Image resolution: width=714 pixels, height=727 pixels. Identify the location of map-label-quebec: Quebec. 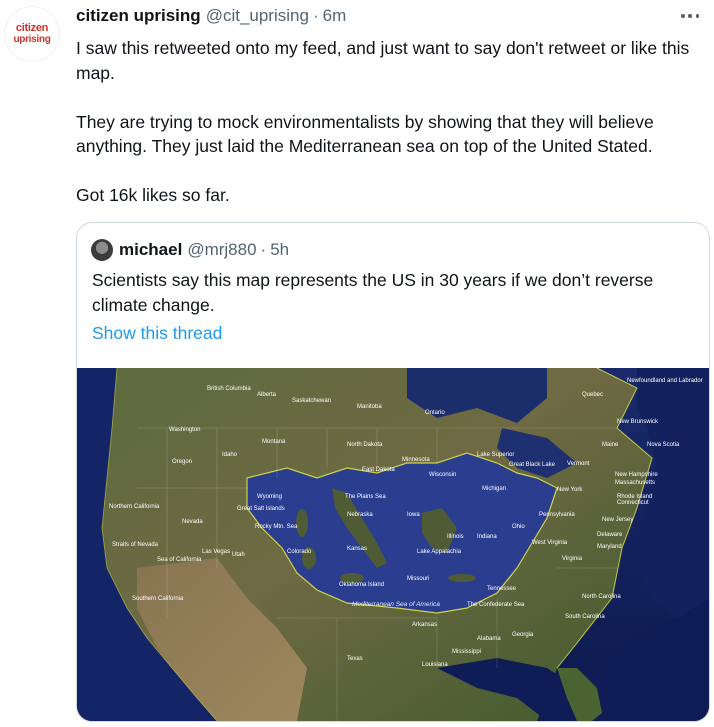
(592, 395).